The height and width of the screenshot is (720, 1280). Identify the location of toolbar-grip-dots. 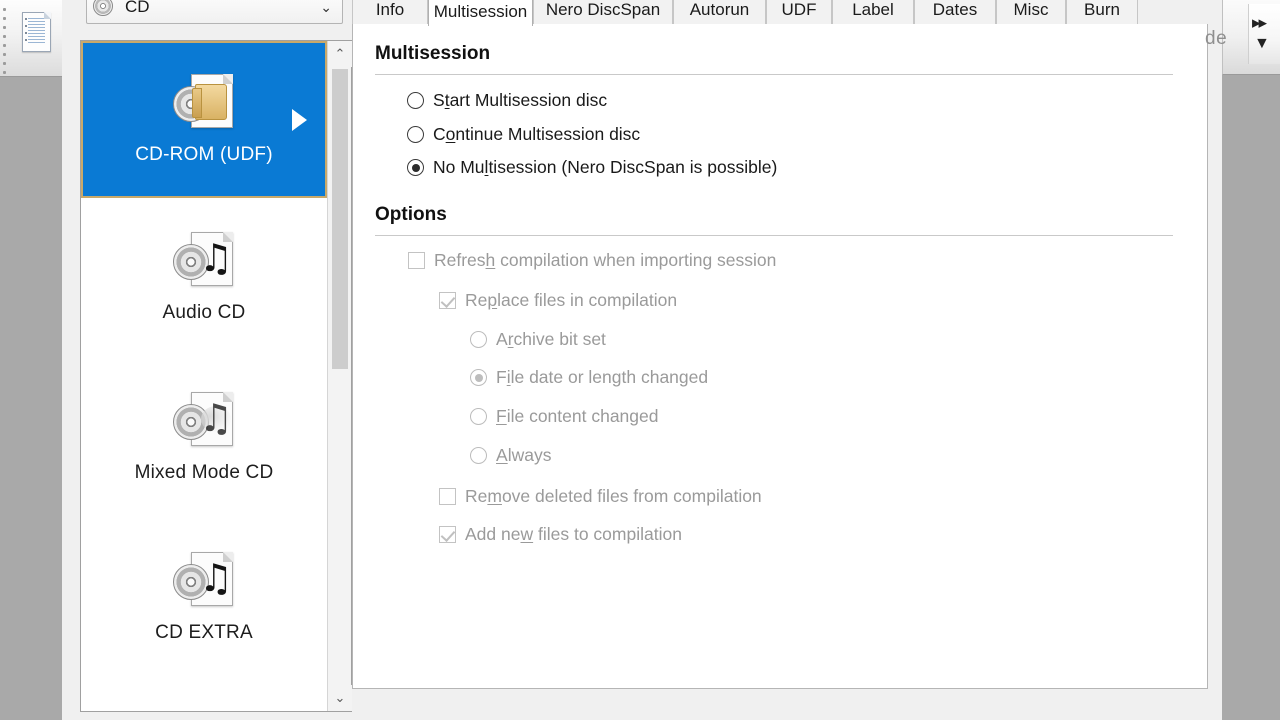
(6, 41).